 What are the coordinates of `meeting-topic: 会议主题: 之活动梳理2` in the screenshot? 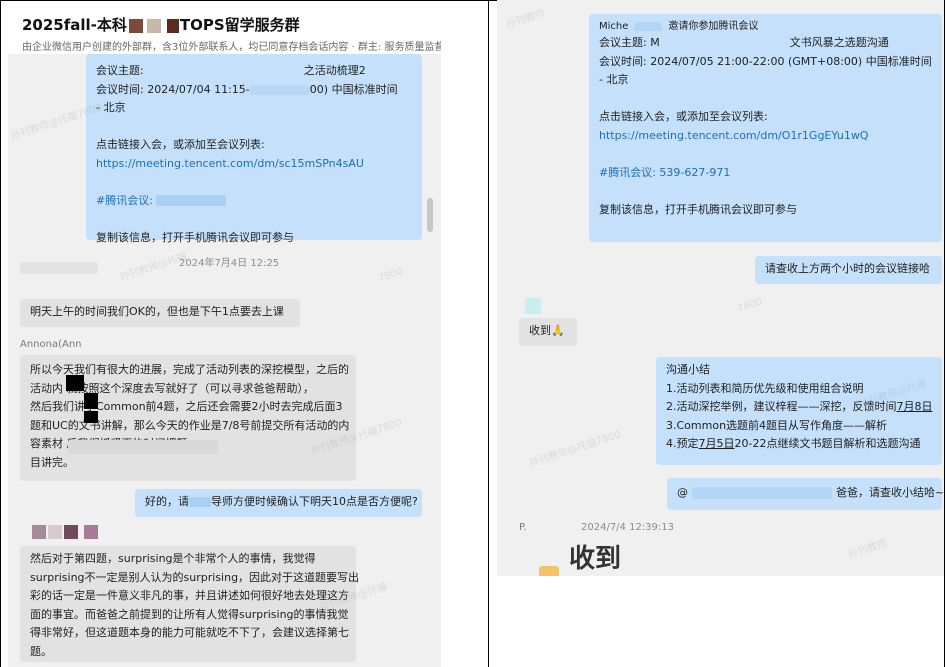 It's located at (231, 70).